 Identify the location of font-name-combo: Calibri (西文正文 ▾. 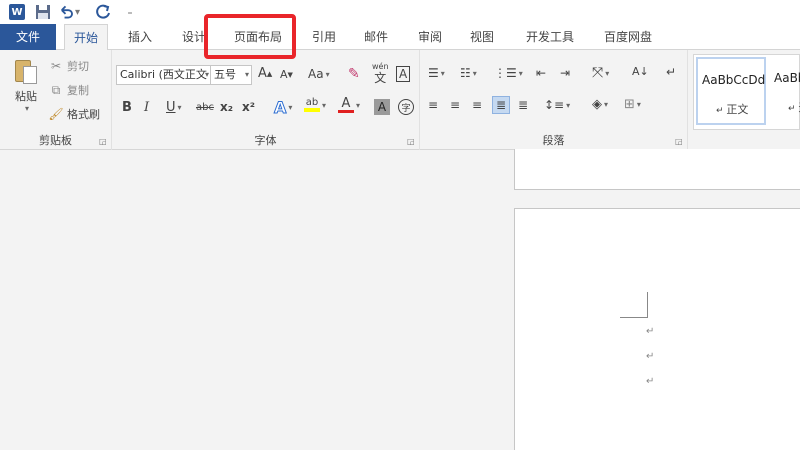
(164, 75).